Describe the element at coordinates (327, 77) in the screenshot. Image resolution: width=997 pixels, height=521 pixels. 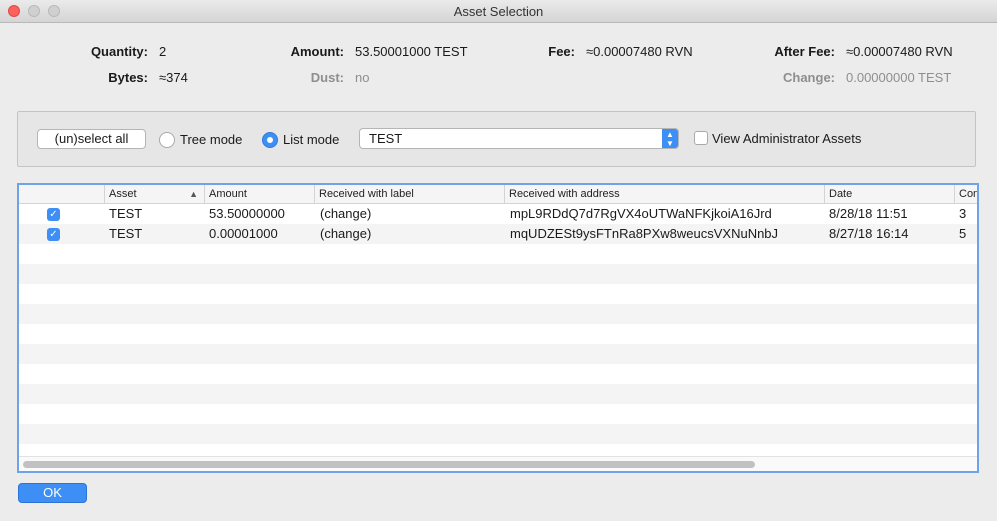
I see `dust-label: Dust:` at that location.